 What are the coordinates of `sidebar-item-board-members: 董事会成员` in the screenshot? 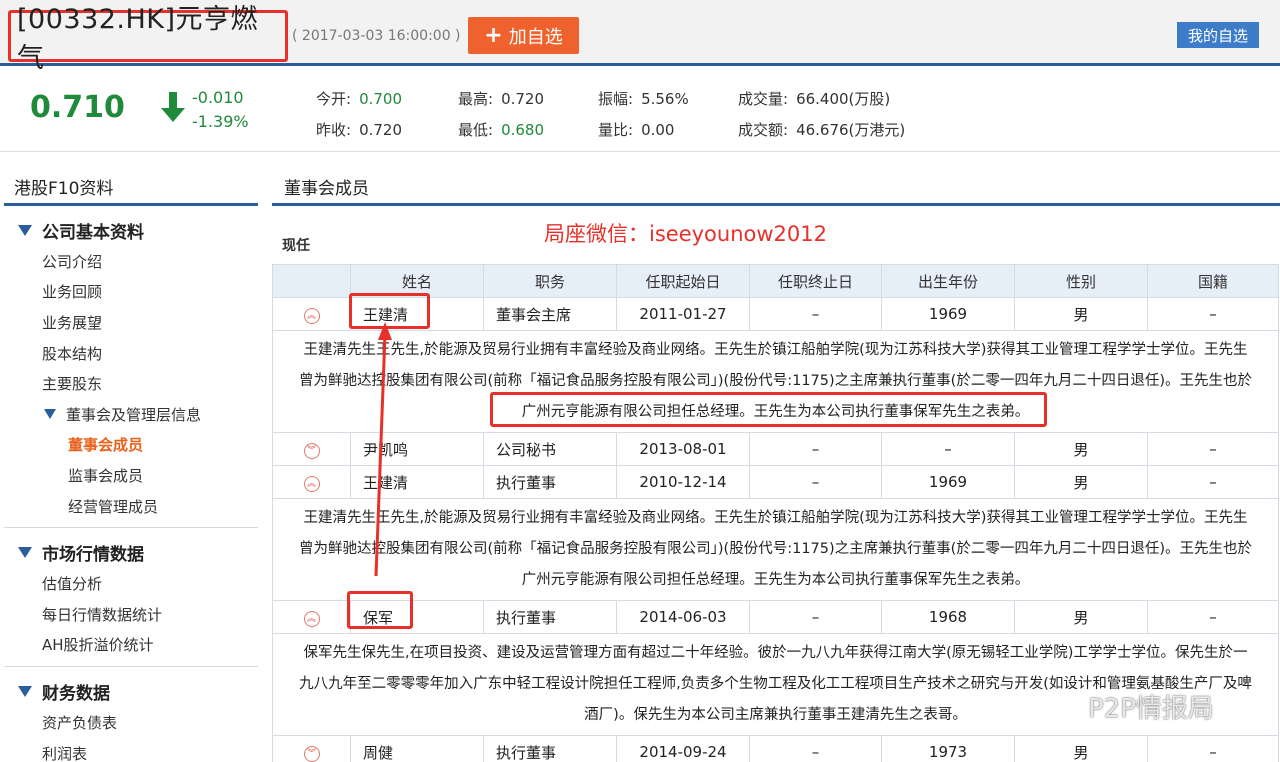 It's located at (131, 445).